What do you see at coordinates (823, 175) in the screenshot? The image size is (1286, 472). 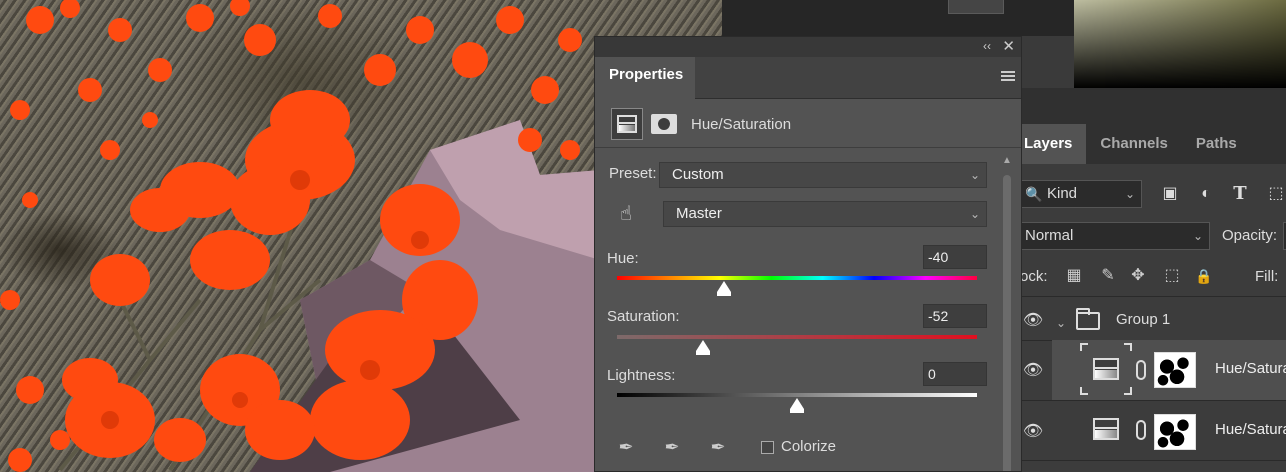 I see `preset-select: Custom ⌄` at bounding box center [823, 175].